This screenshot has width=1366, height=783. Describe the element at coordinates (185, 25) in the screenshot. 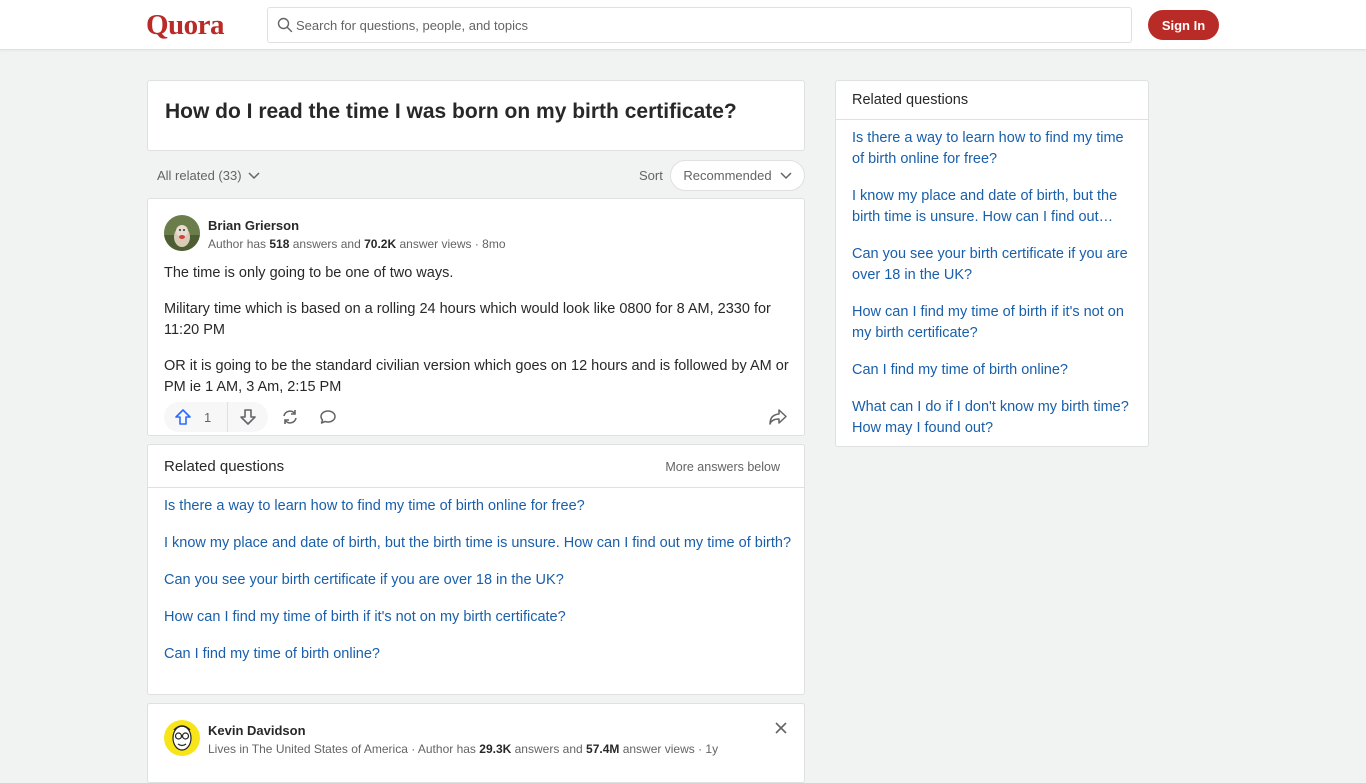

I see `quora-logo: Quora` at that location.